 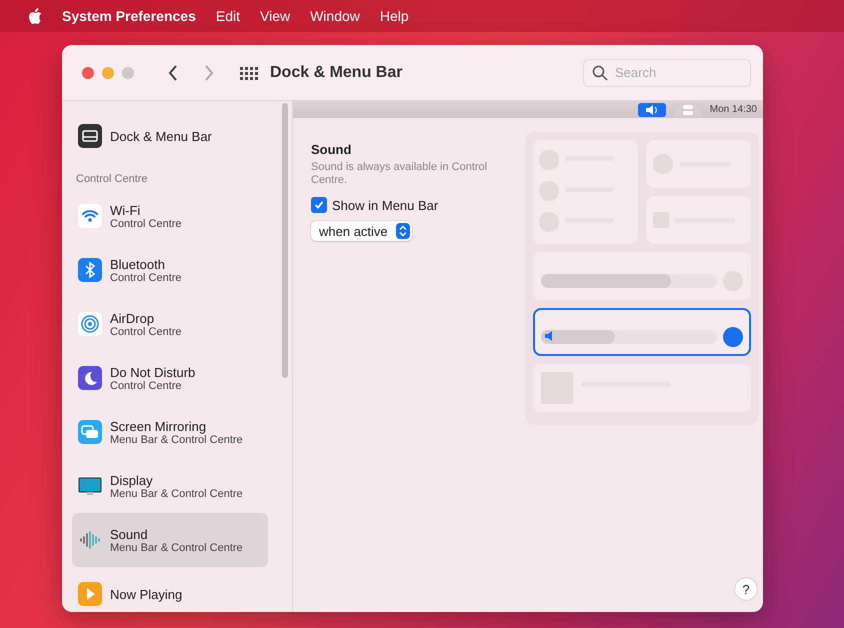 What do you see at coordinates (331, 149) in the screenshot?
I see `section-title: Sound` at bounding box center [331, 149].